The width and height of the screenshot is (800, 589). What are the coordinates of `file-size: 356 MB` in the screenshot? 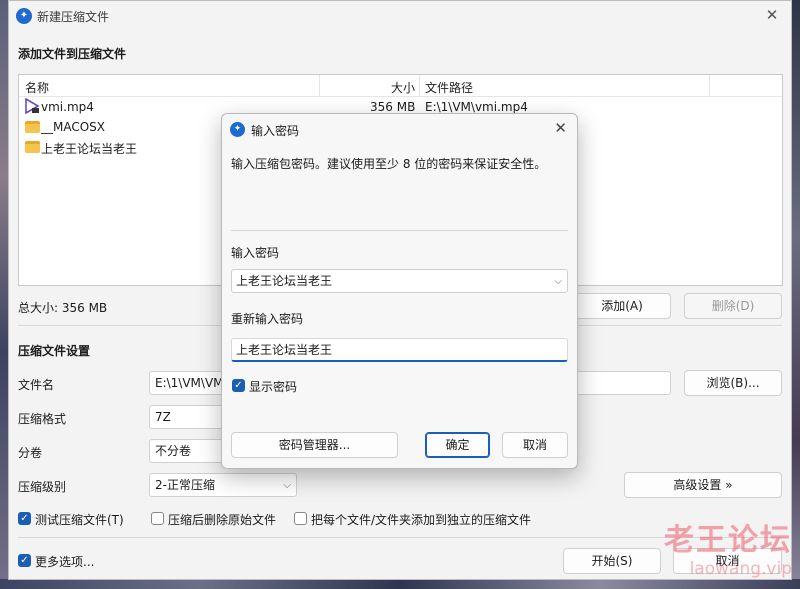 It's located at (393, 107).